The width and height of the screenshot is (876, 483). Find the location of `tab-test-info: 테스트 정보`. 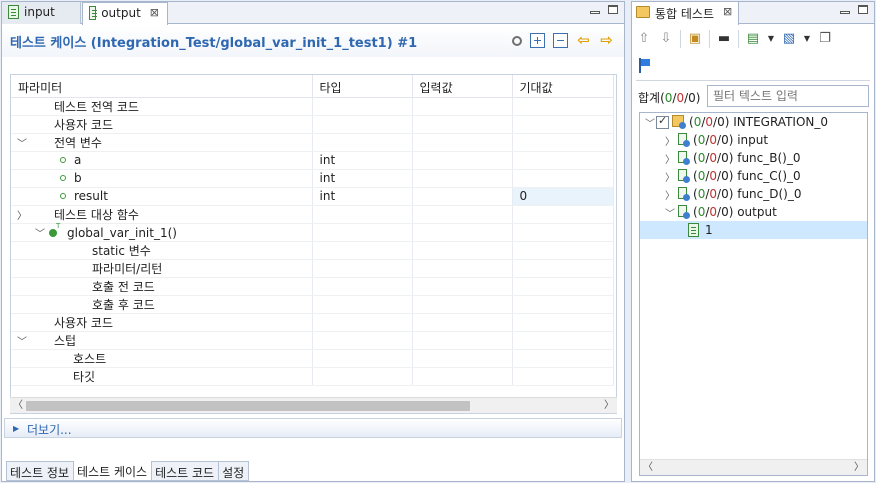

tab-test-info: 테스트 정보 is located at coordinates (40, 471).